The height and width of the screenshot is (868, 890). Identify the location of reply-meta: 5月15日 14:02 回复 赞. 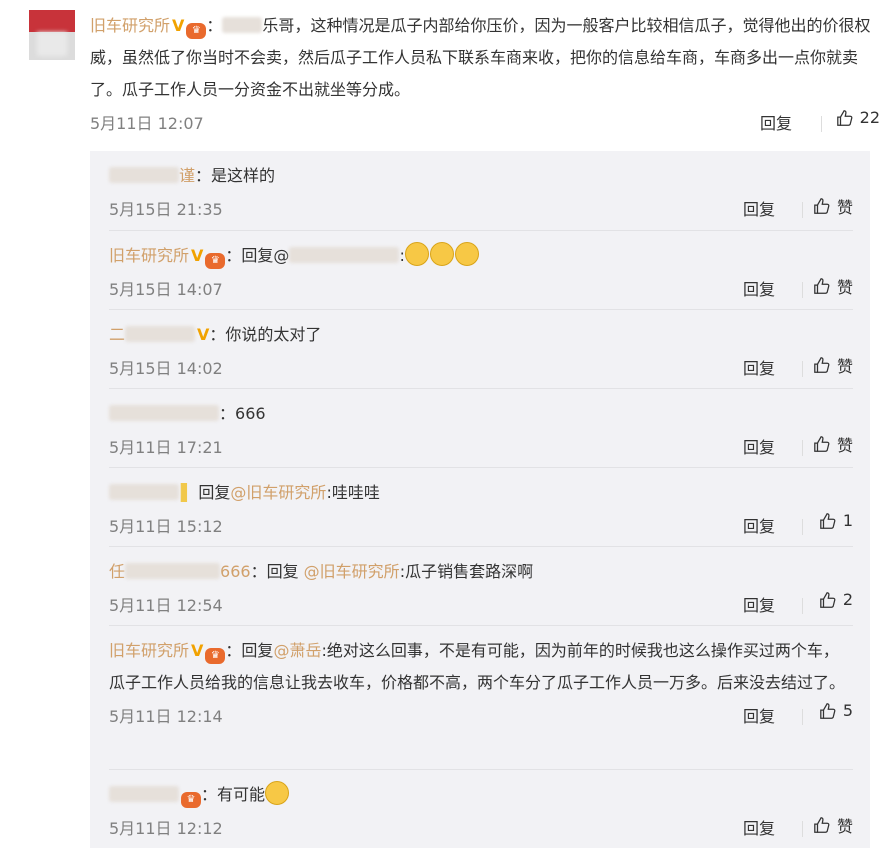
(481, 367).